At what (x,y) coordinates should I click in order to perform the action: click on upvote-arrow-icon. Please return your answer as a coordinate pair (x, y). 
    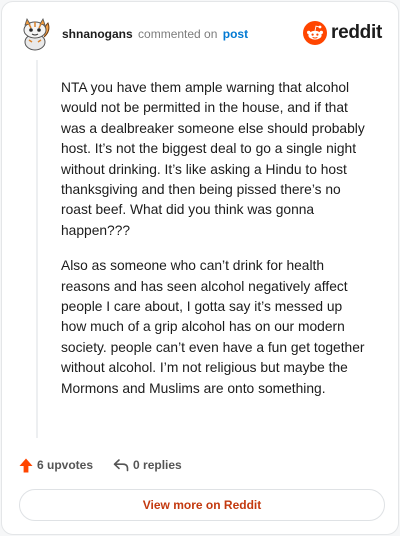
    Looking at the image, I should click on (26, 465).